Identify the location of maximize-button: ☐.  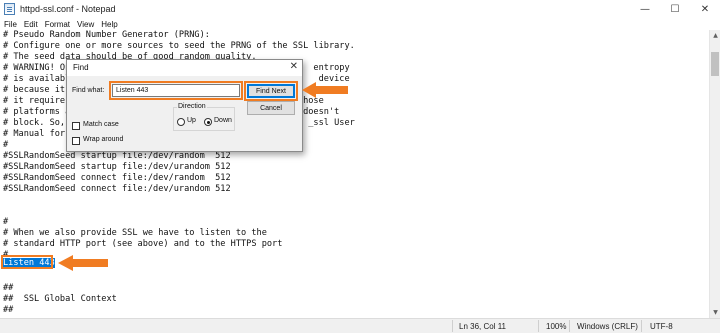
(675, 9).